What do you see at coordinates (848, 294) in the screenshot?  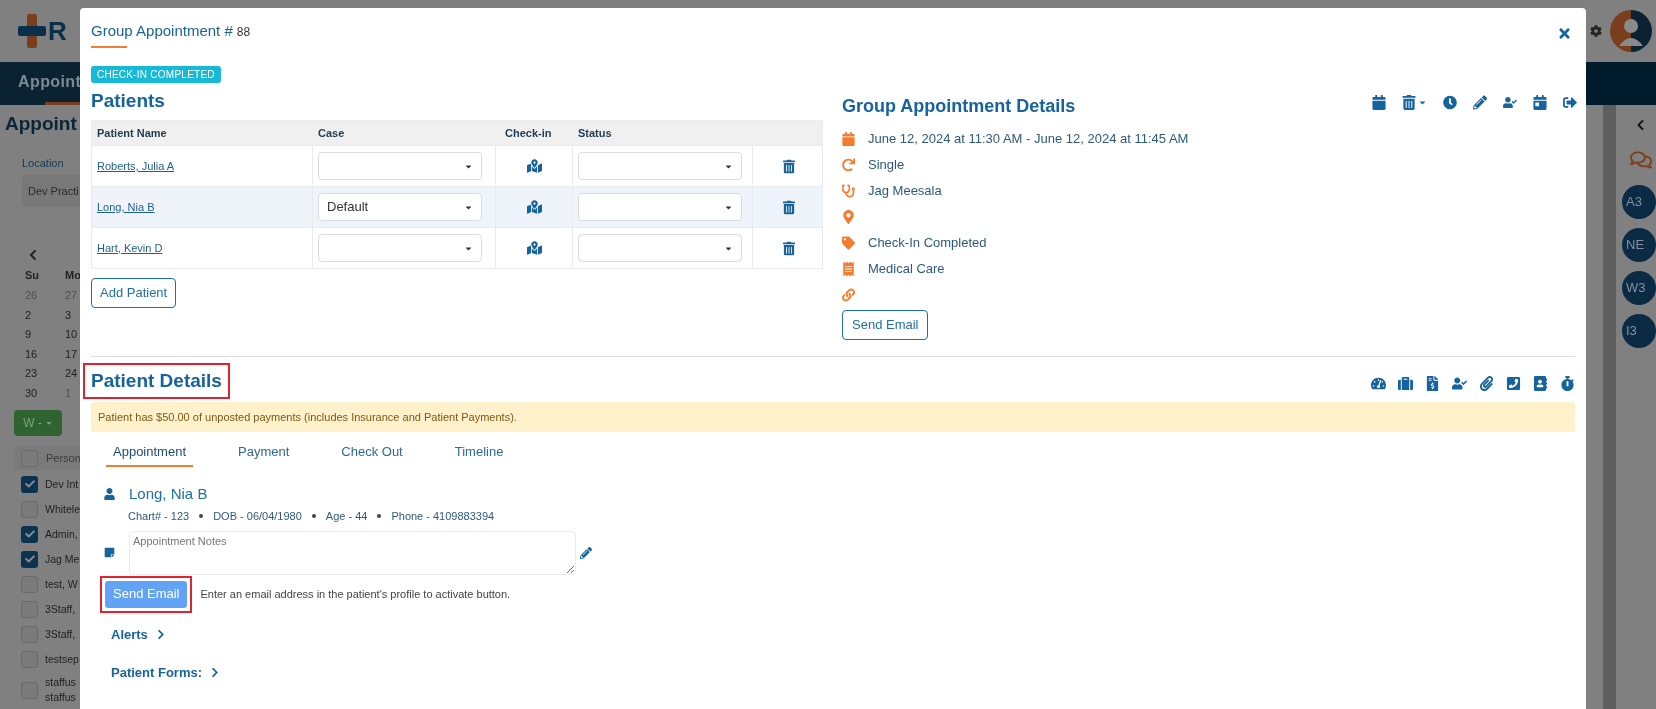 I see `link-icon` at bounding box center [848, 294].